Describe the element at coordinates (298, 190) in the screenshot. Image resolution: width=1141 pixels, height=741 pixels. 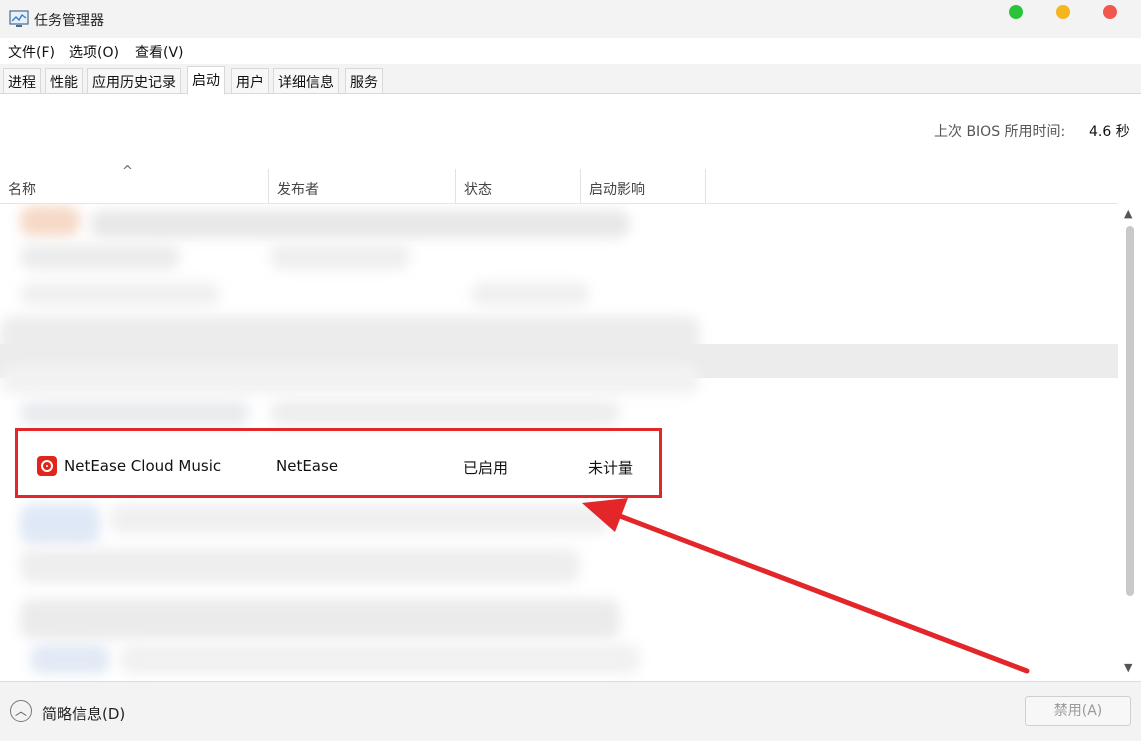
I see `column-header-publisher-label: 发布者` at that location.